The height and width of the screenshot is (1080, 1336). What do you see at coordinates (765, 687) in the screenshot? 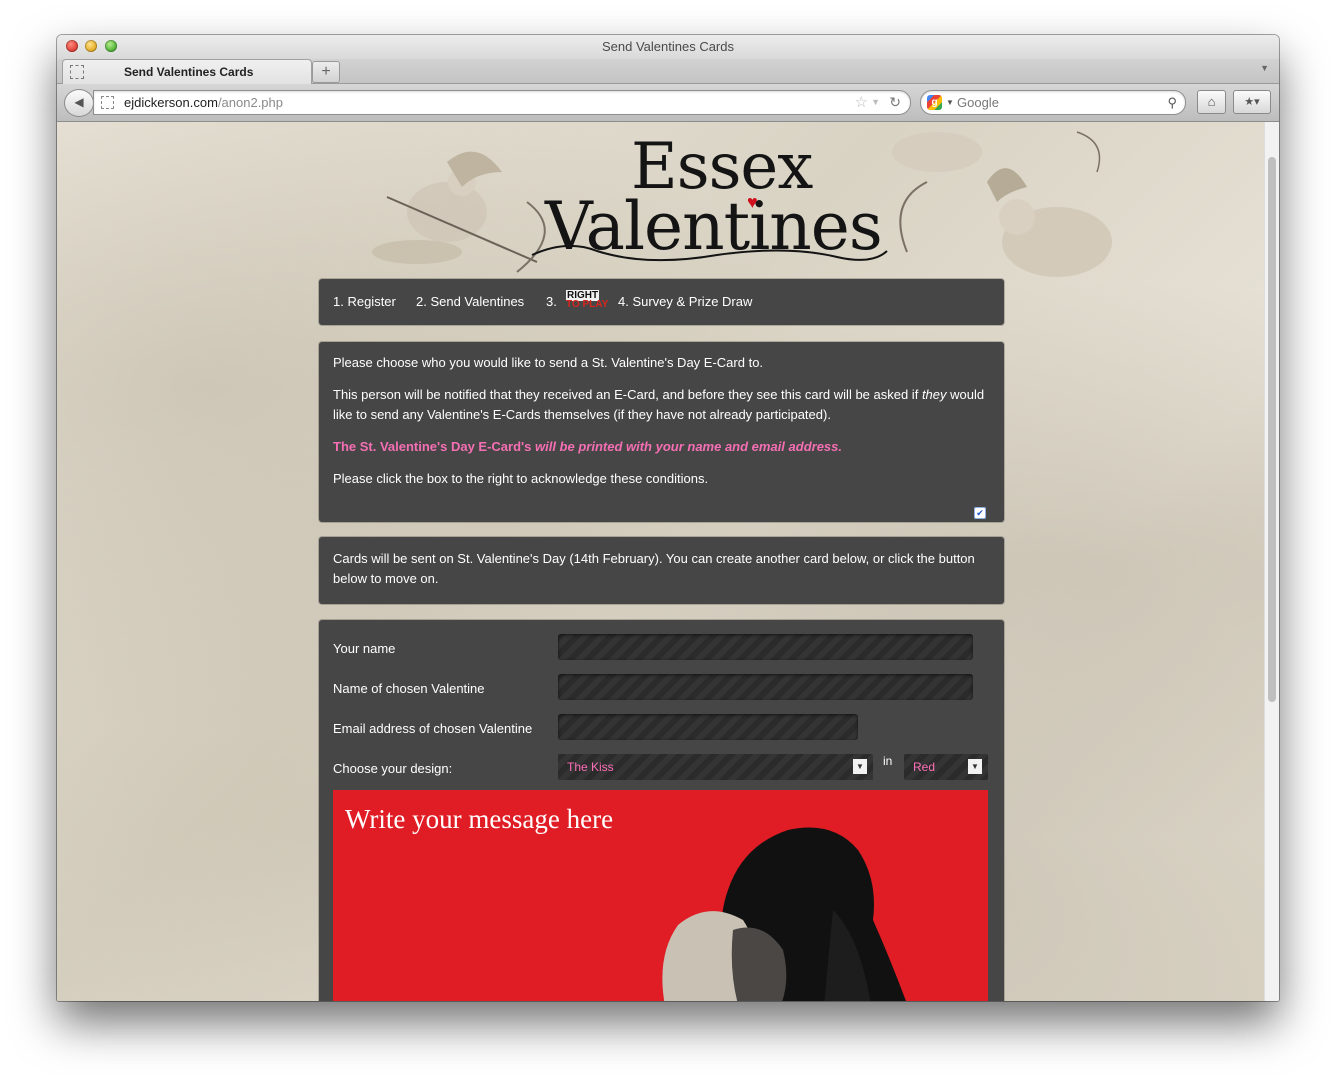
I see `valentine-name-input` at bounding box center [765, 687].